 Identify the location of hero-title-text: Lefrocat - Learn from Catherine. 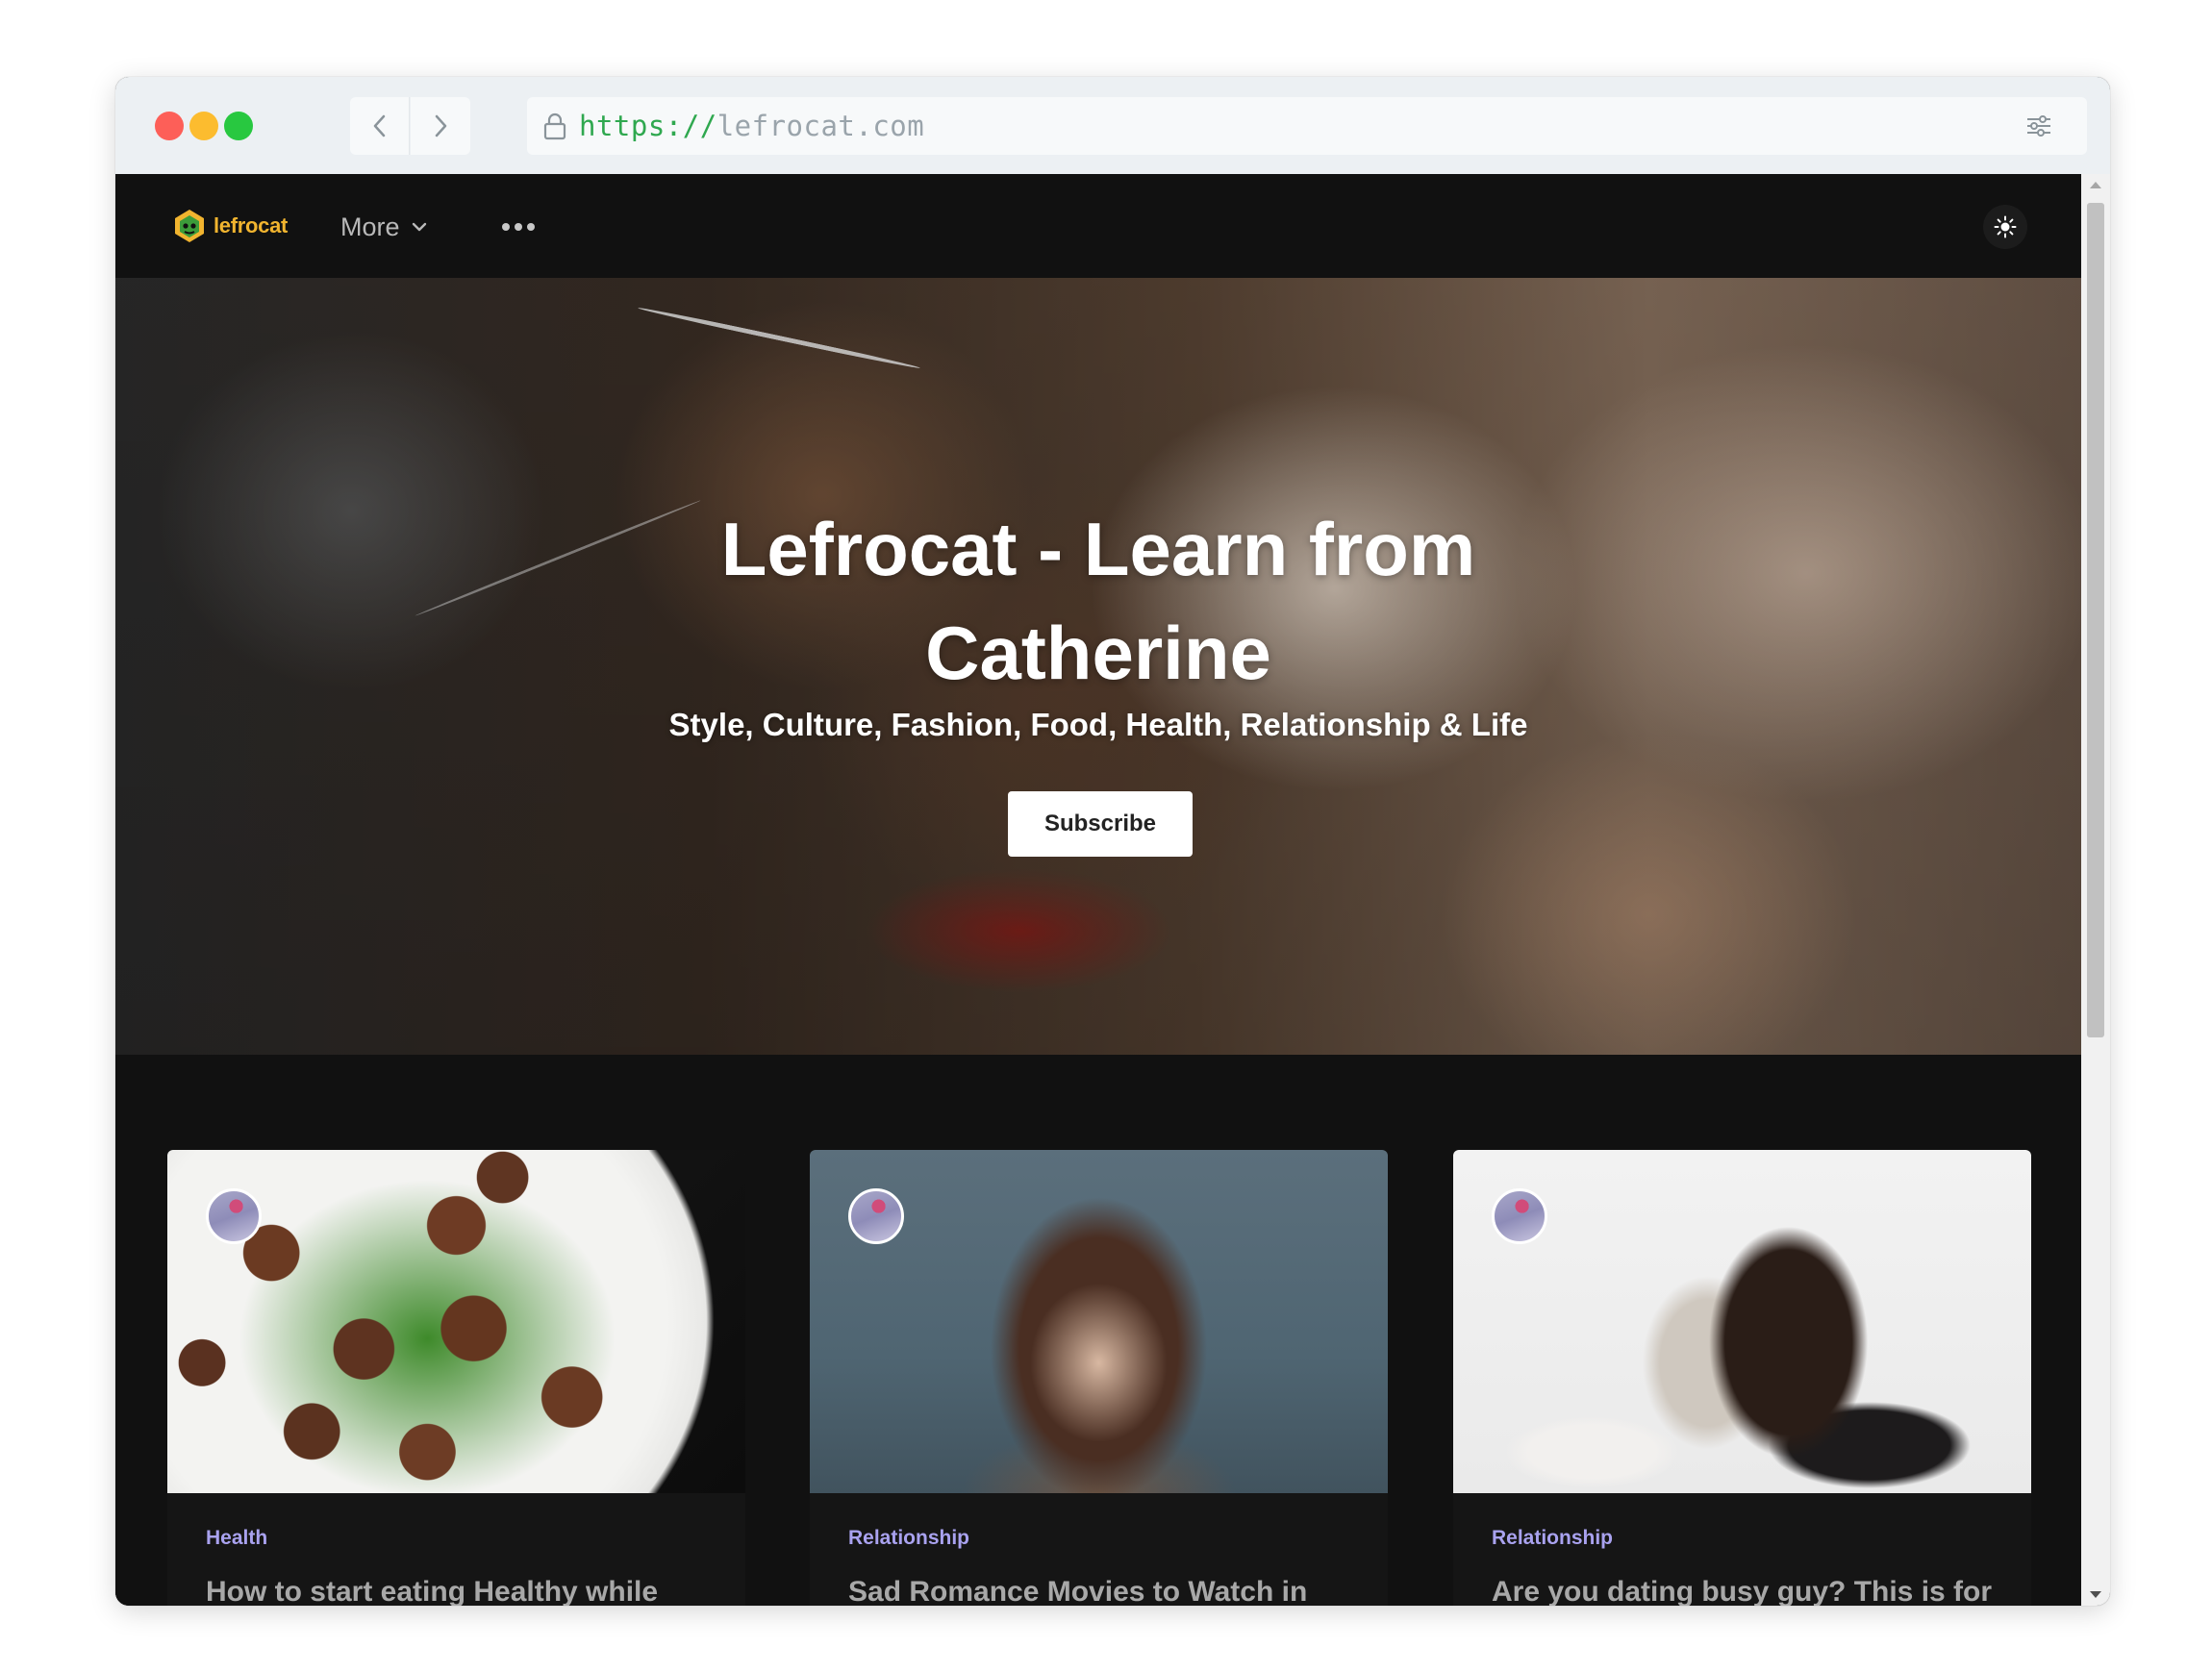
(1098, 601).